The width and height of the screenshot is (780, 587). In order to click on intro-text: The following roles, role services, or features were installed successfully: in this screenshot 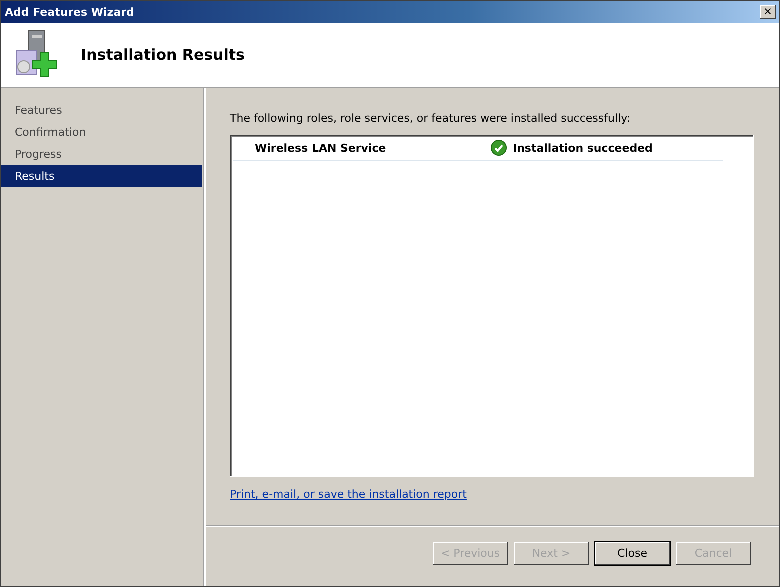, I will do `click(431, 118)`.